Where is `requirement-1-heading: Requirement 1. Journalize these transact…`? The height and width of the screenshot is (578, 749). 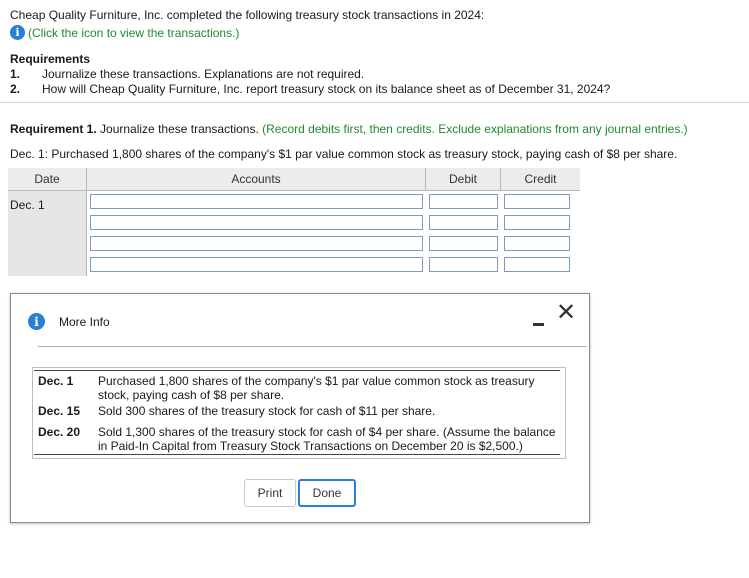 requirement-1-heading: Requirement 1. Journalize these transact… is located at coordinates (349, 129).